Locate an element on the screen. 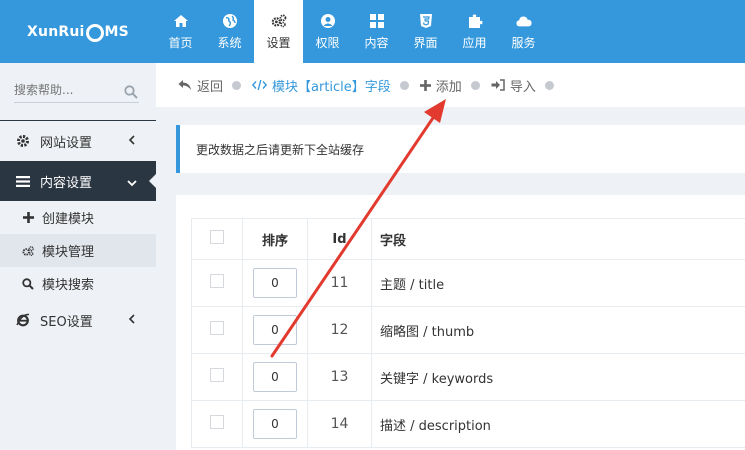 This screenshot has height=450, width=745. cloud-icon is located at coordinates (523, 21).